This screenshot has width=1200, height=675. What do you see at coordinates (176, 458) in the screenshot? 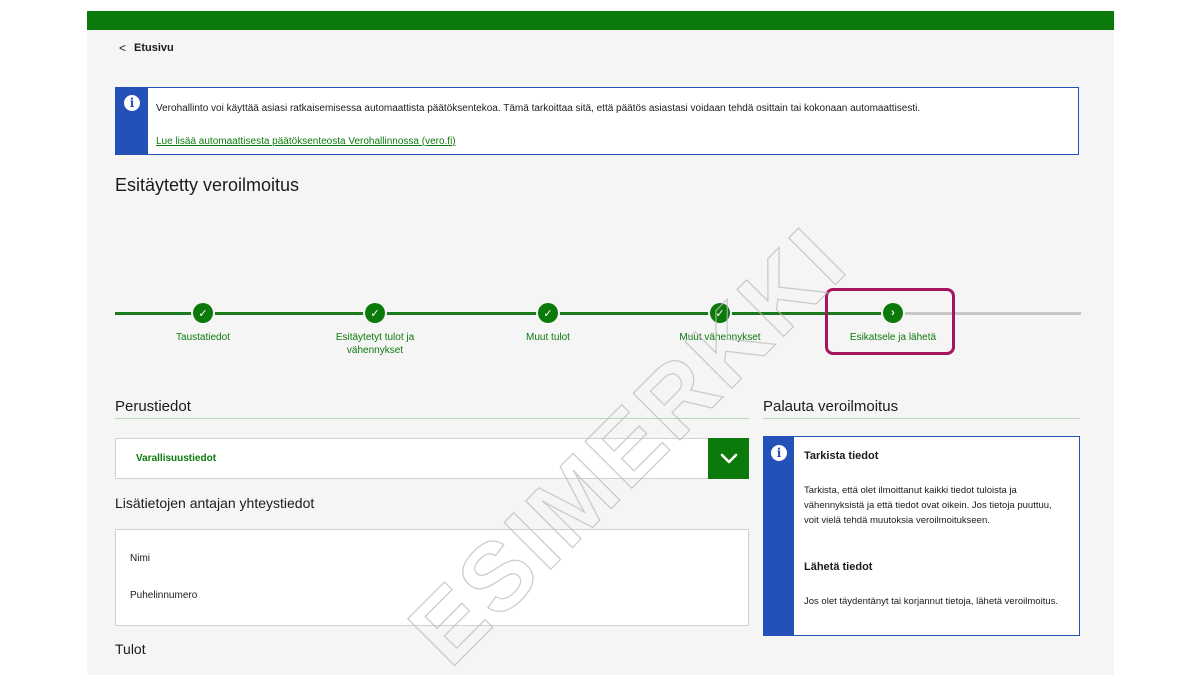
I see `accordion-label: Varallisuustiedot` at bounding box center [176, 458].